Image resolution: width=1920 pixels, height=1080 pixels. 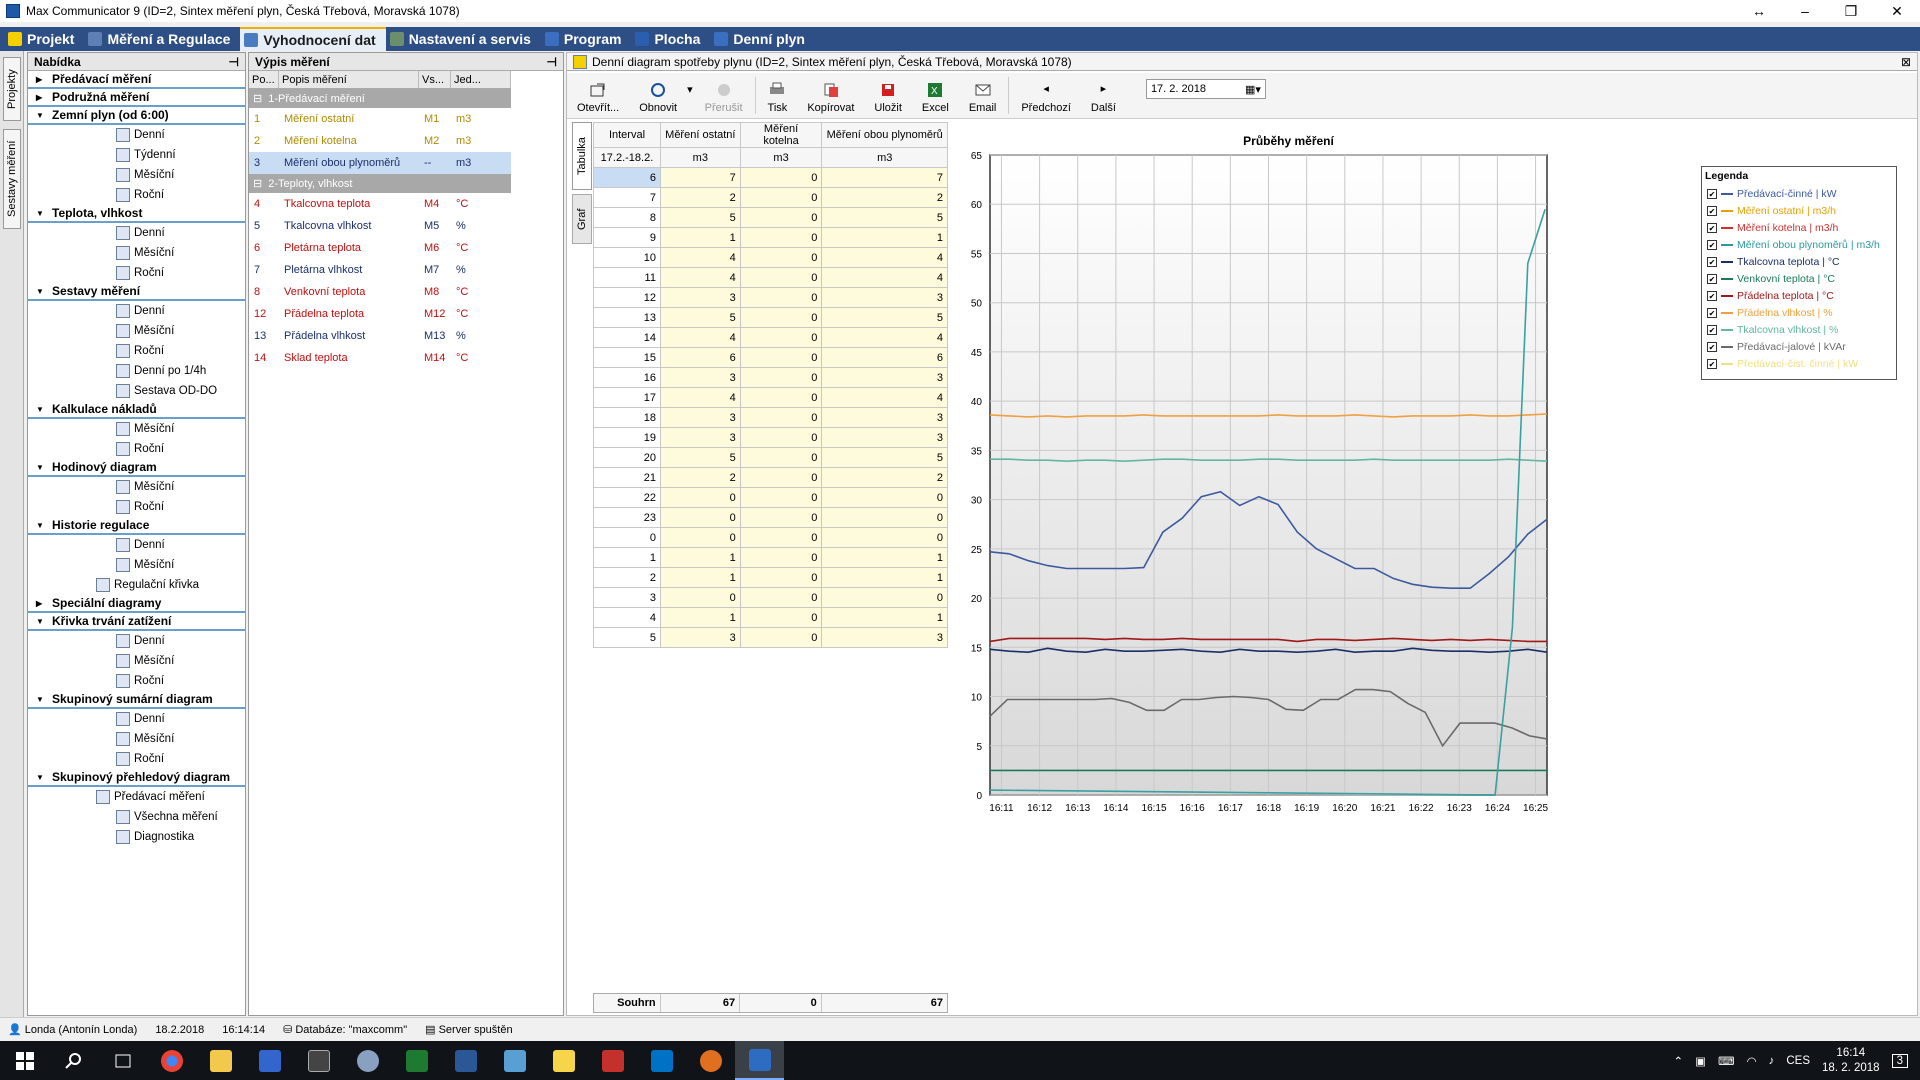 I want to click on task-view-button, so click(x=122, y=1060).